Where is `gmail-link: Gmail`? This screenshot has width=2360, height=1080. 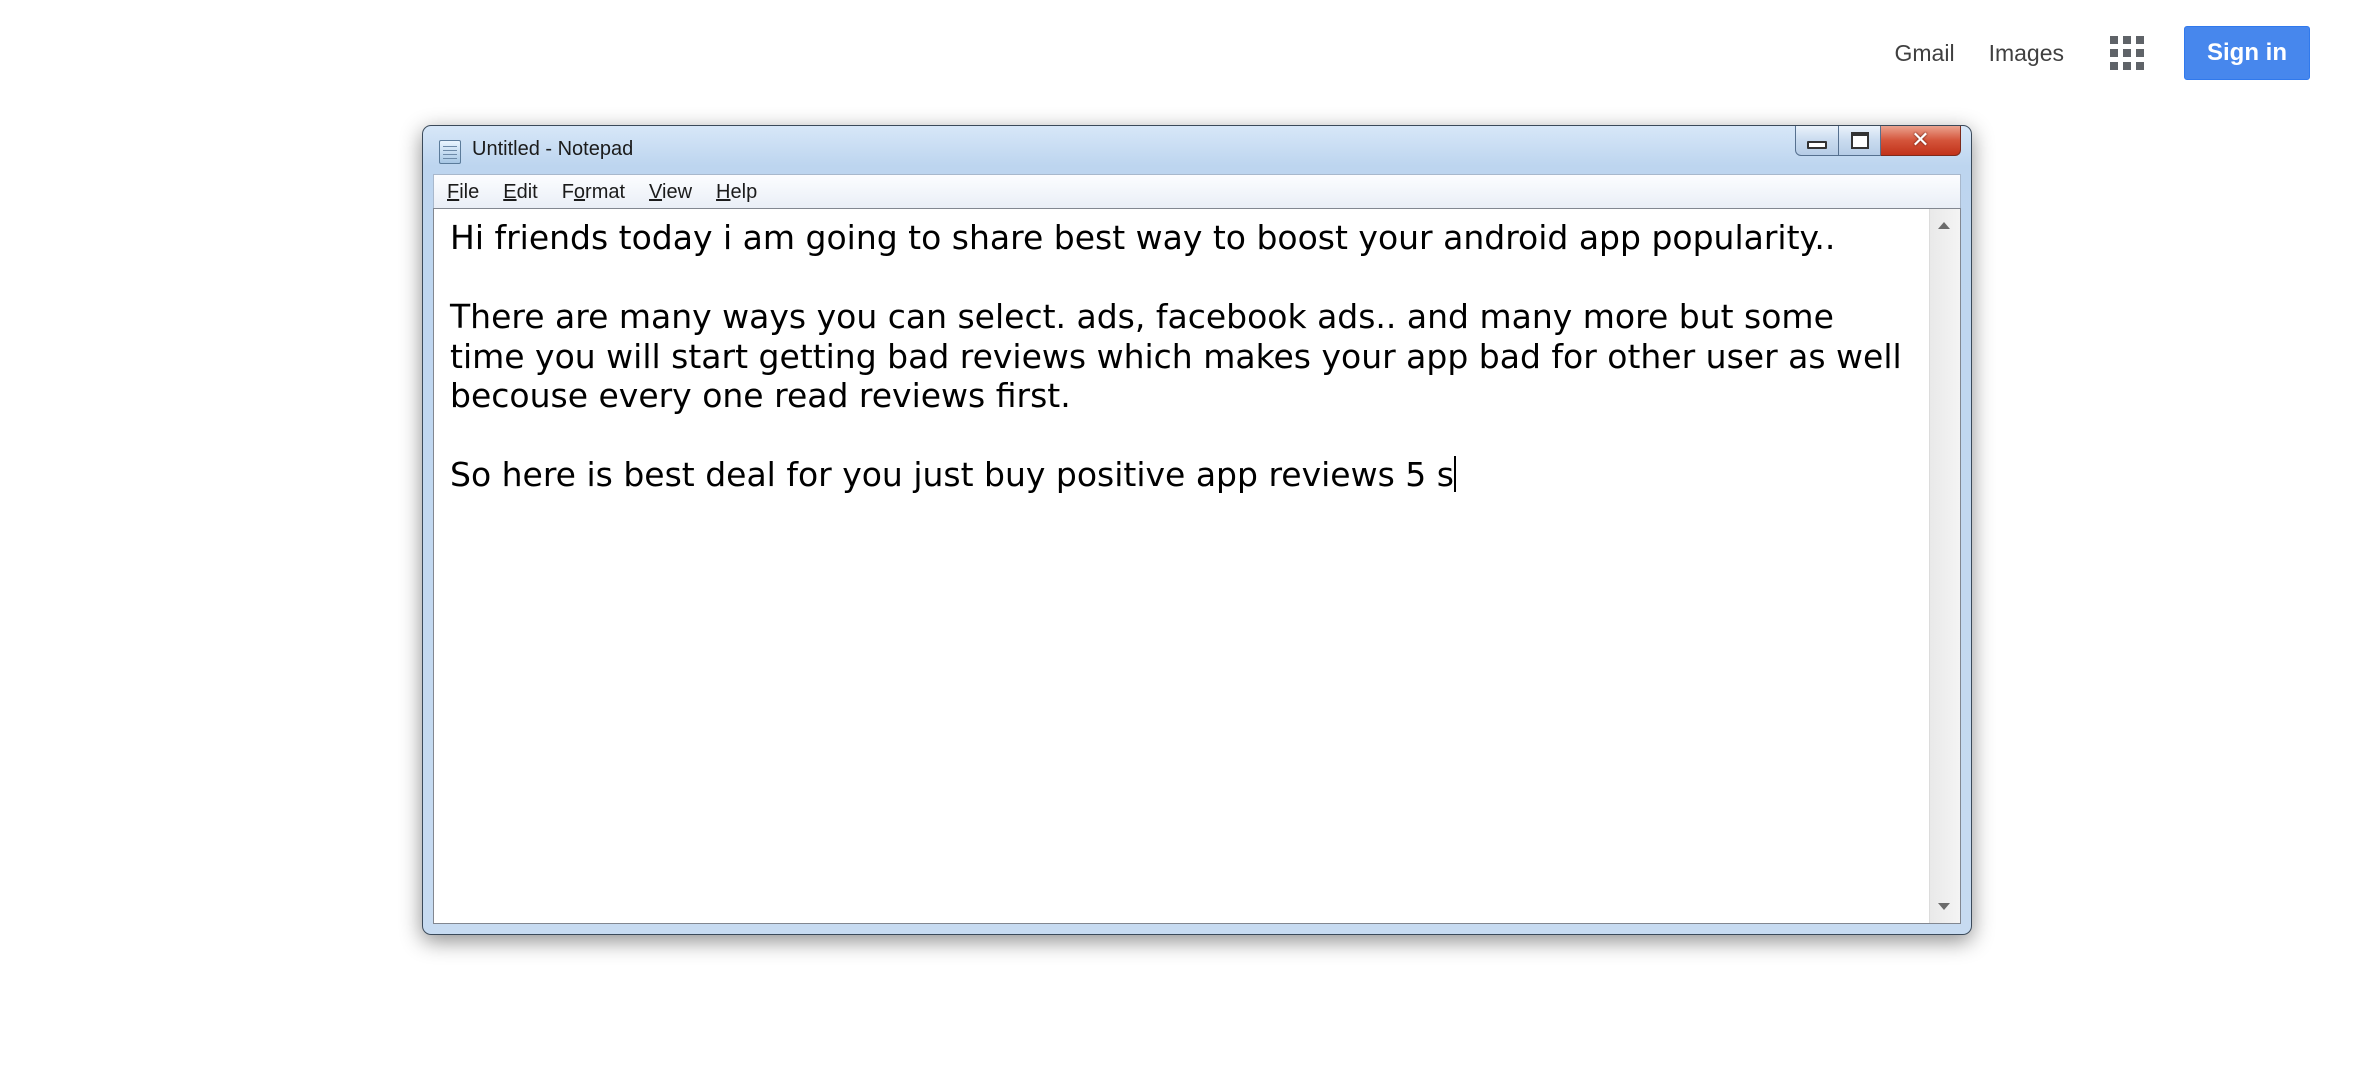 gmail-link: Gmail is located at coordinates (1925, 53).